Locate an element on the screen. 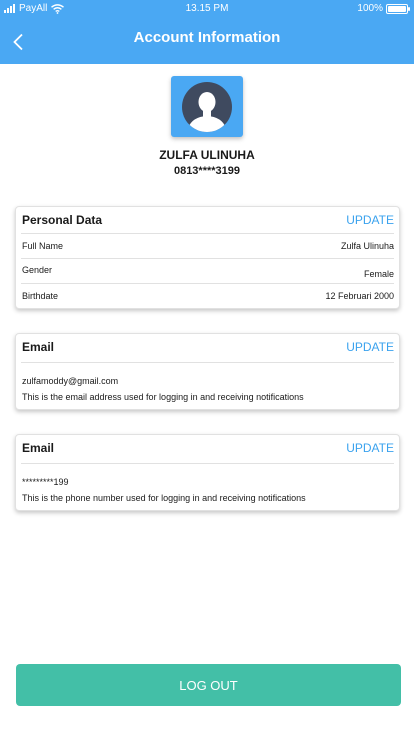 The width and height of the screenshot is (414, 736). personal-data-header: Personal Data UPDATE is located at coordinates (207, 220).